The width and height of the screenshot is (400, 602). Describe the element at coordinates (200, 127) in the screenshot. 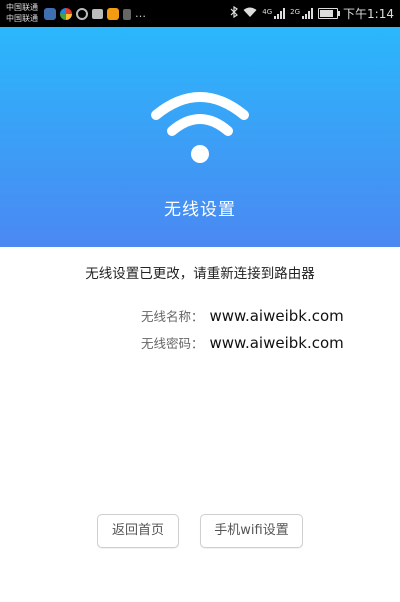

I see `wifi-icon` at that location.